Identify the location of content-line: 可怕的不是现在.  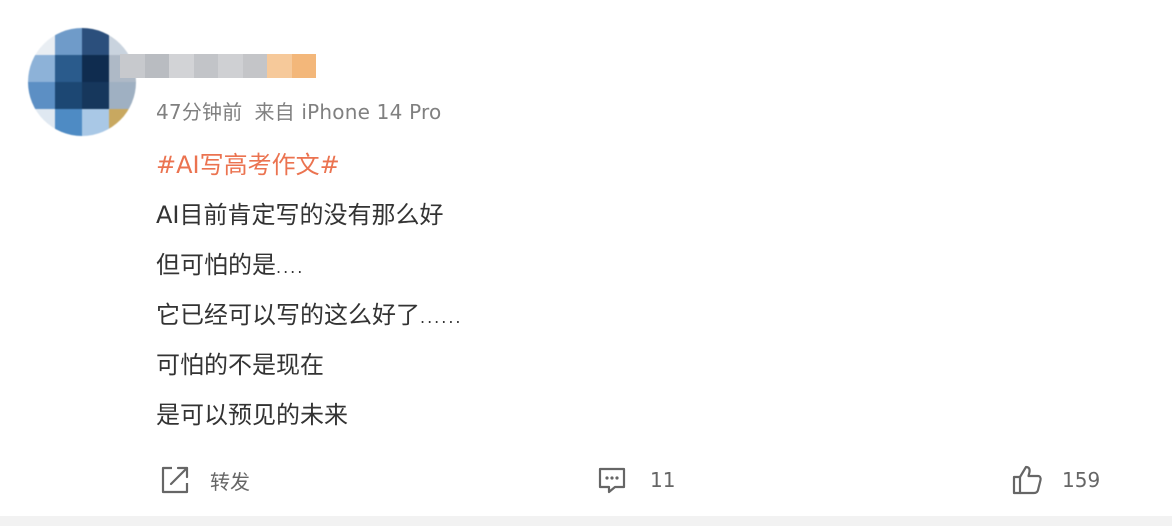
(309, 365).